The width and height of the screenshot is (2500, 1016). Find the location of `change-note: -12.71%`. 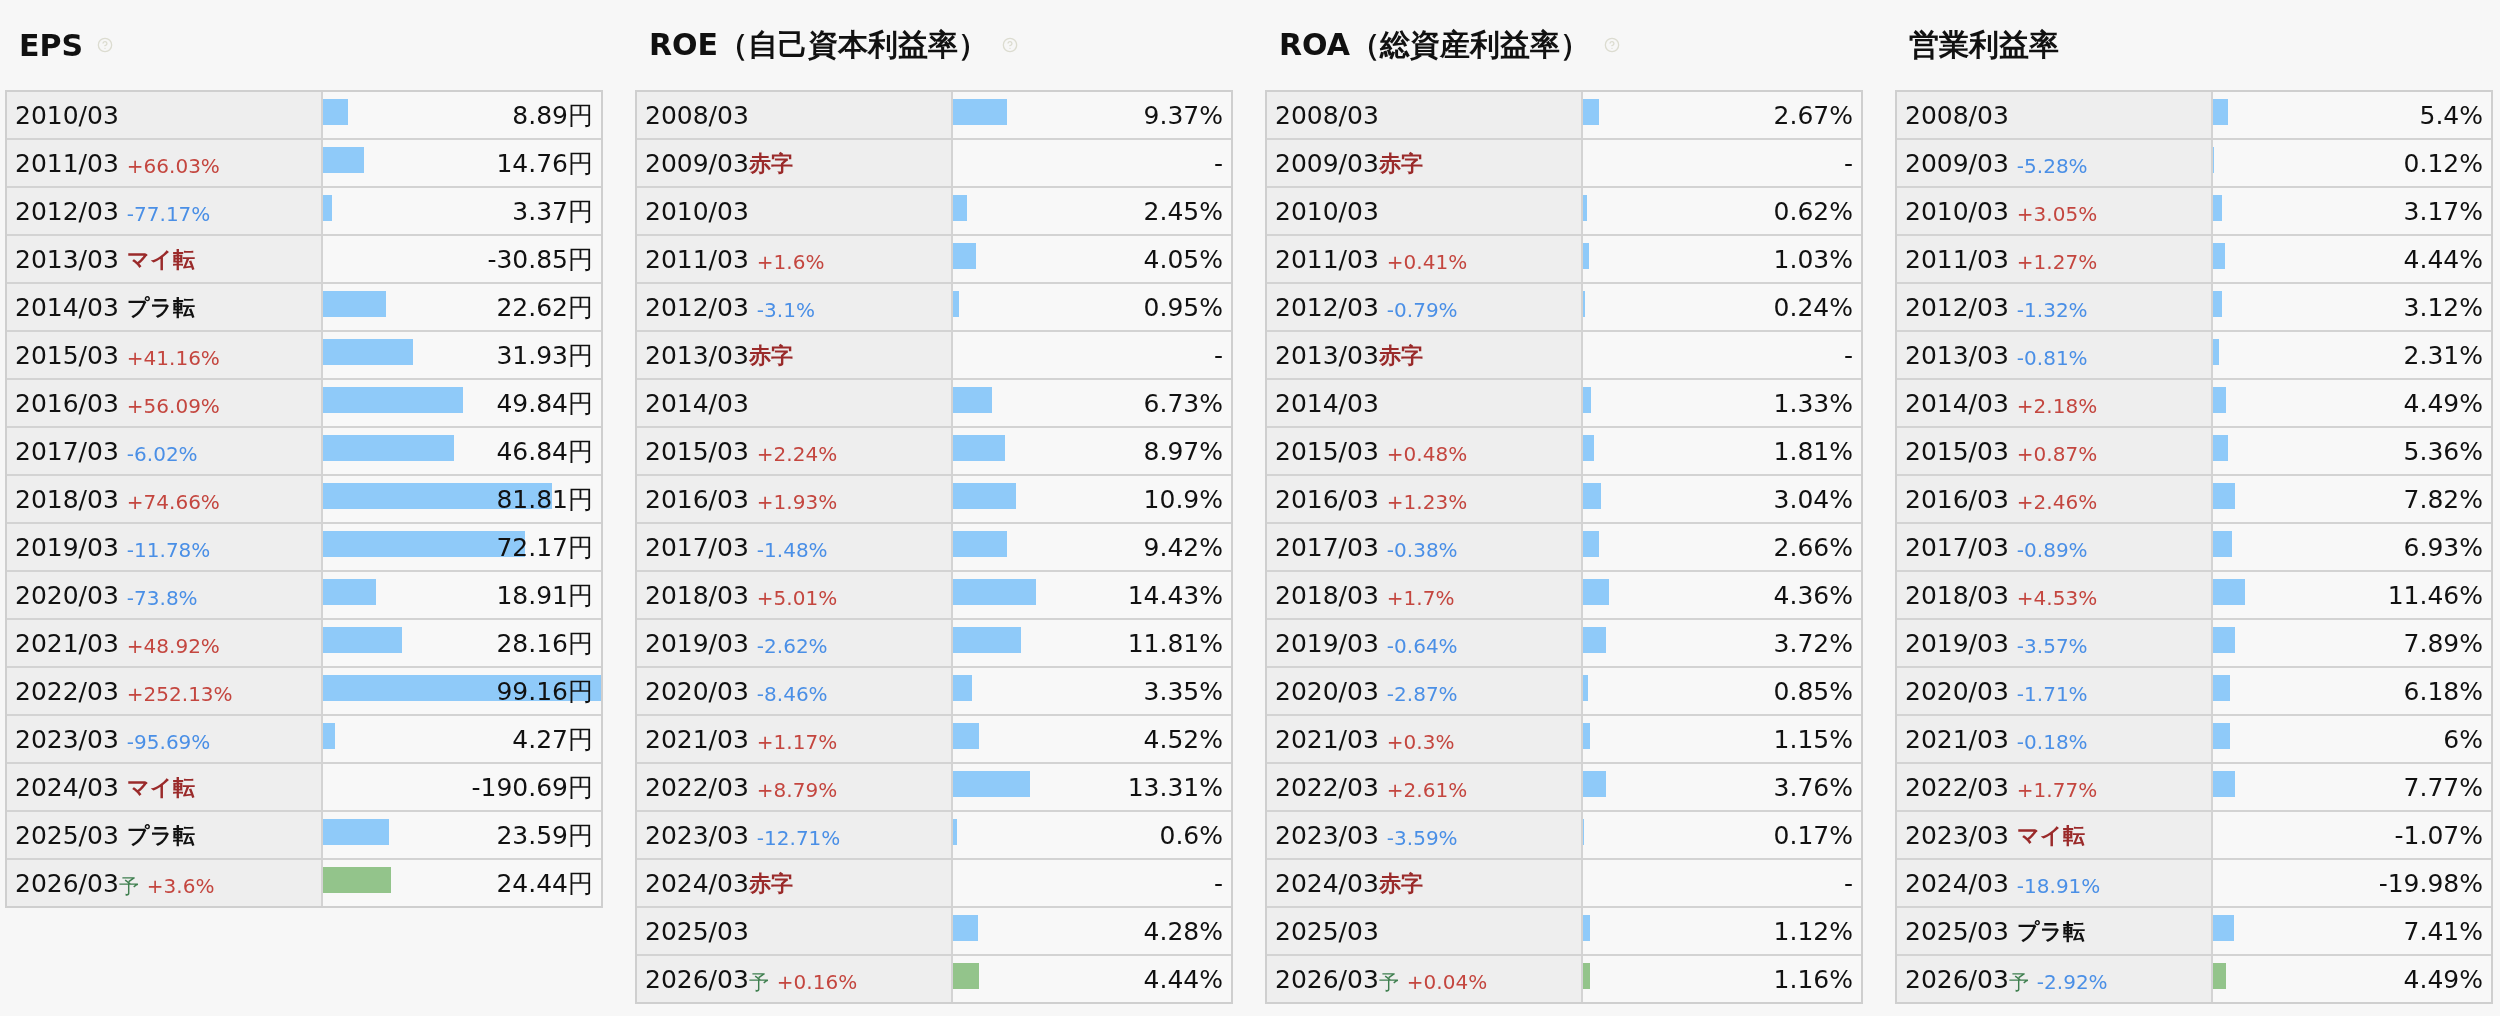

change-note: -12.71% is located at coordinates (798, 838).